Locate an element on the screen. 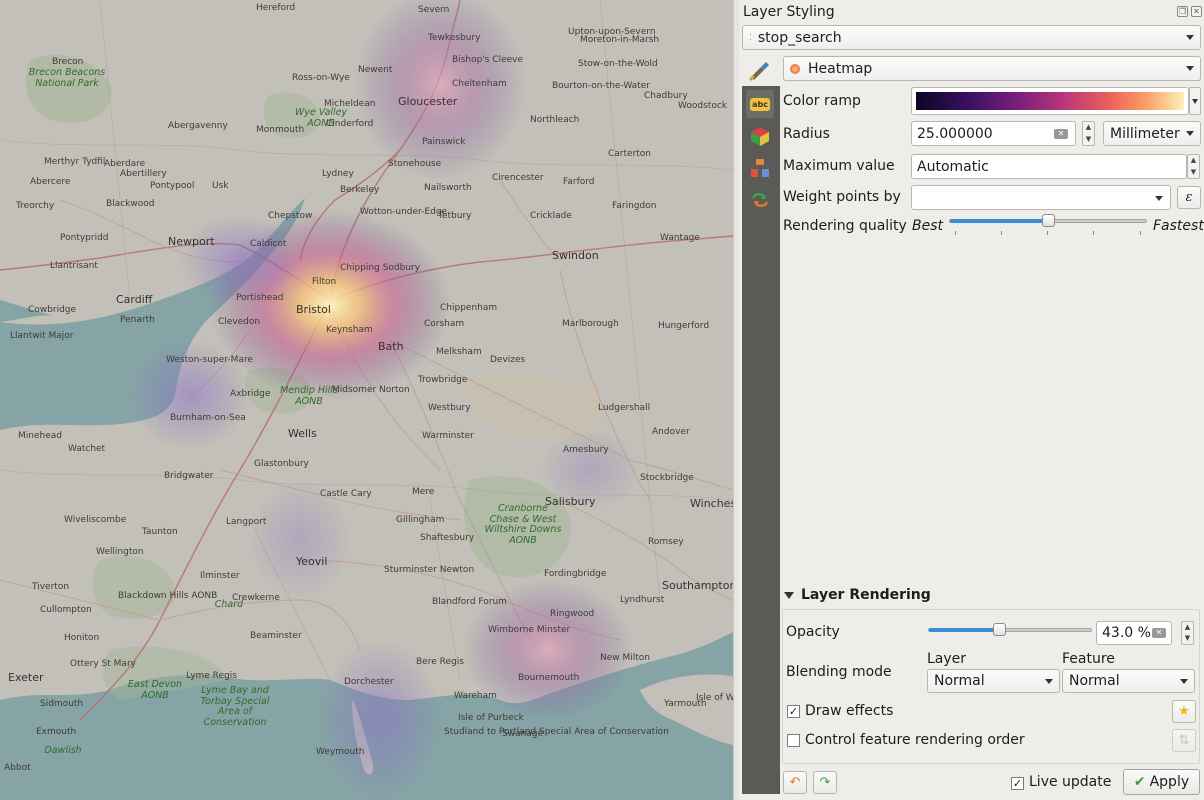  color-ramp-label: Color ramp is located at coordinates (822, 101).